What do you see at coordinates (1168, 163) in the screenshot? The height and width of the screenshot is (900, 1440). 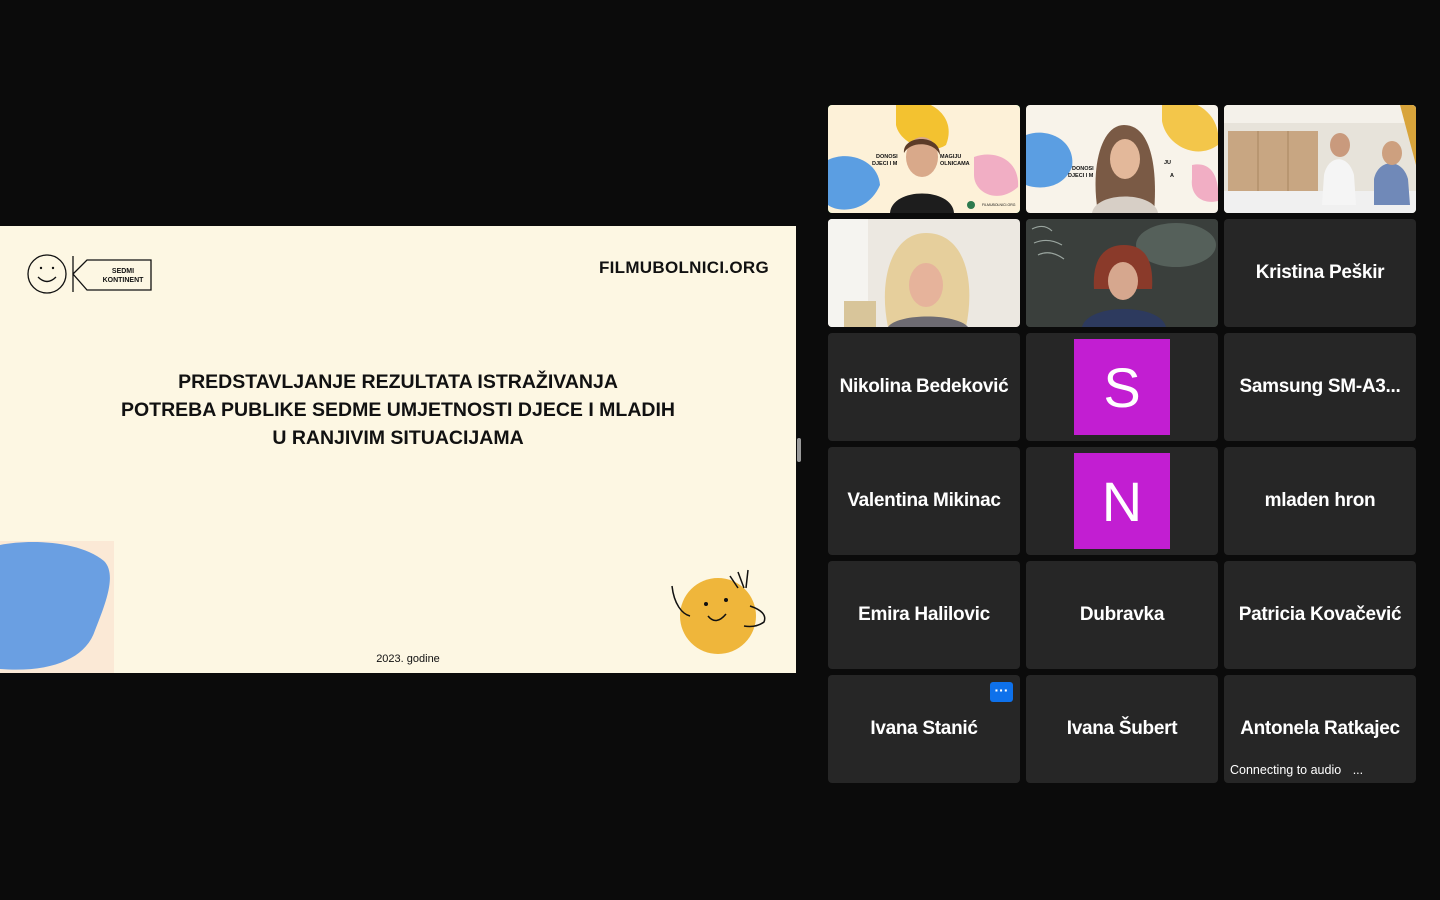 I see `t2-banner-b: JU` at bounding box center [1168, 163].